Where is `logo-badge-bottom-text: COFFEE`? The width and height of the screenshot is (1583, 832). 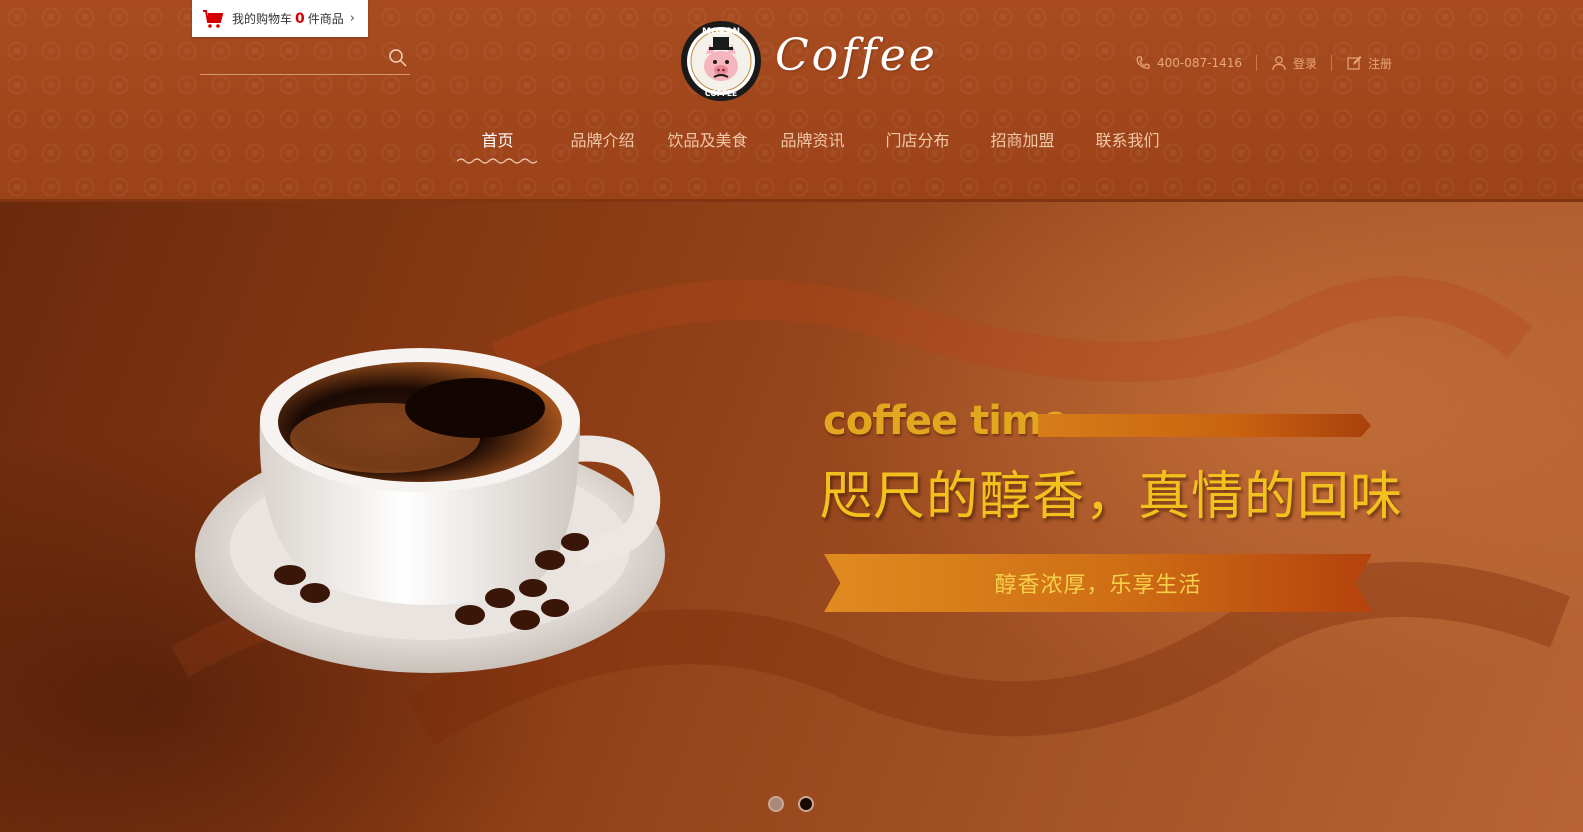 logo-badge-bottom-text: COFFEE is located at coordinates (721, 93).